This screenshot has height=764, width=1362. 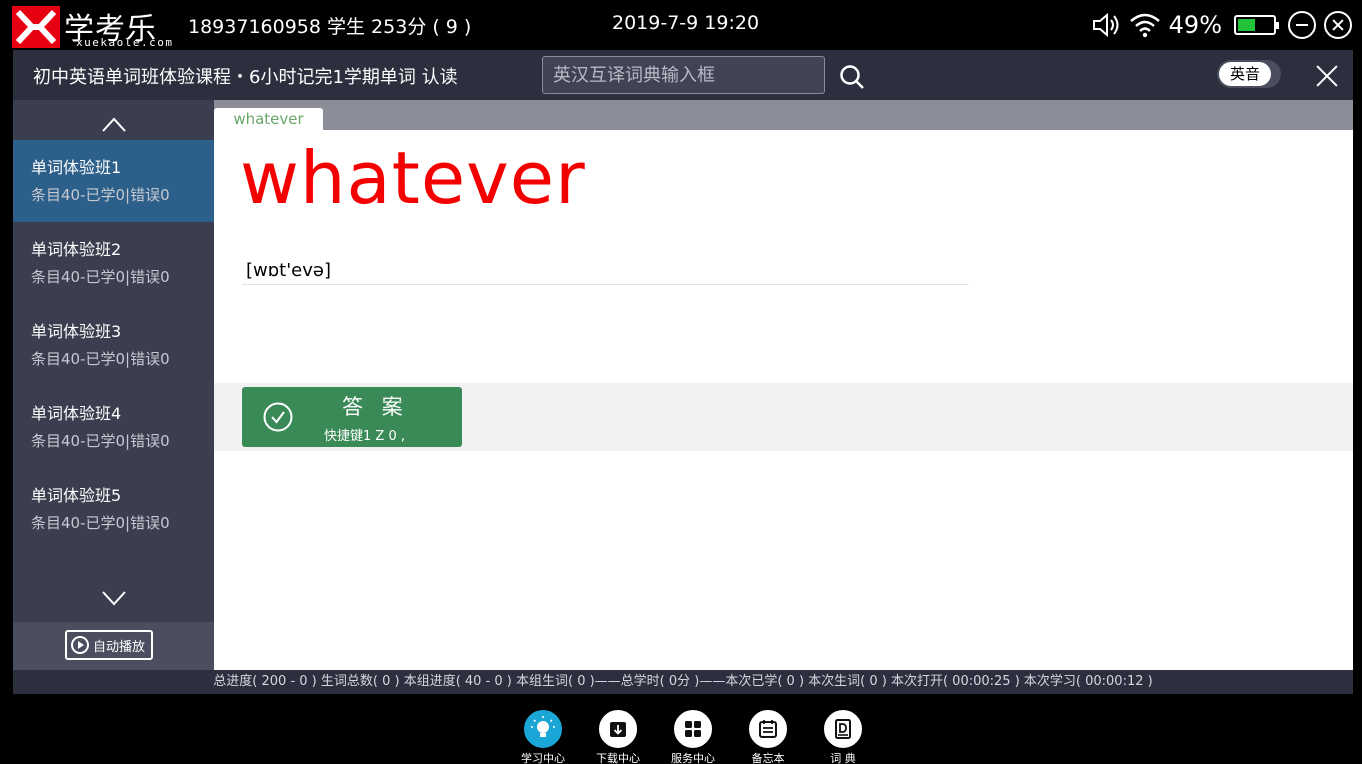 I want to click on phonetic-transcription: [wɒt'evə], so click(x=288, y=270).